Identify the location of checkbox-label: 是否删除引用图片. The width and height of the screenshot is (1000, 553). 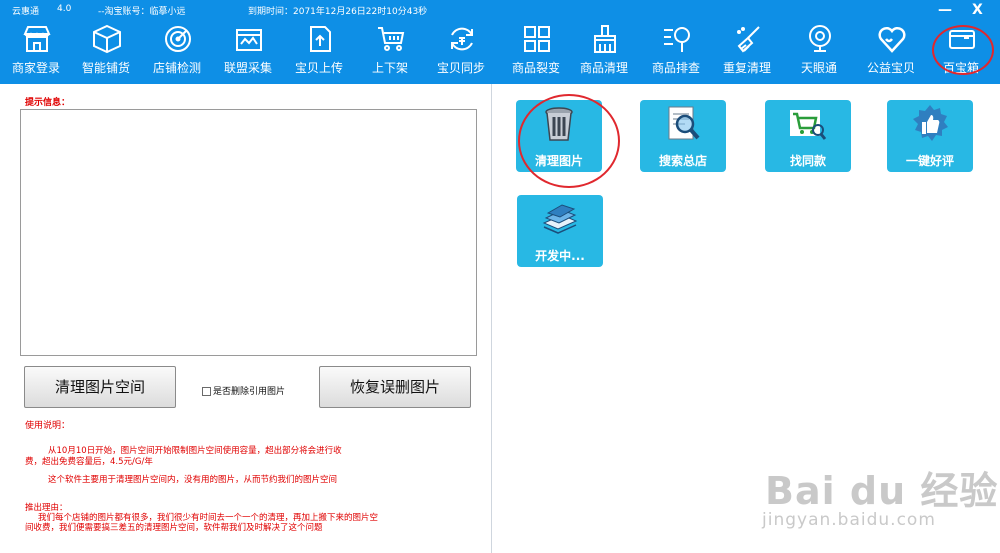
(249, 392).